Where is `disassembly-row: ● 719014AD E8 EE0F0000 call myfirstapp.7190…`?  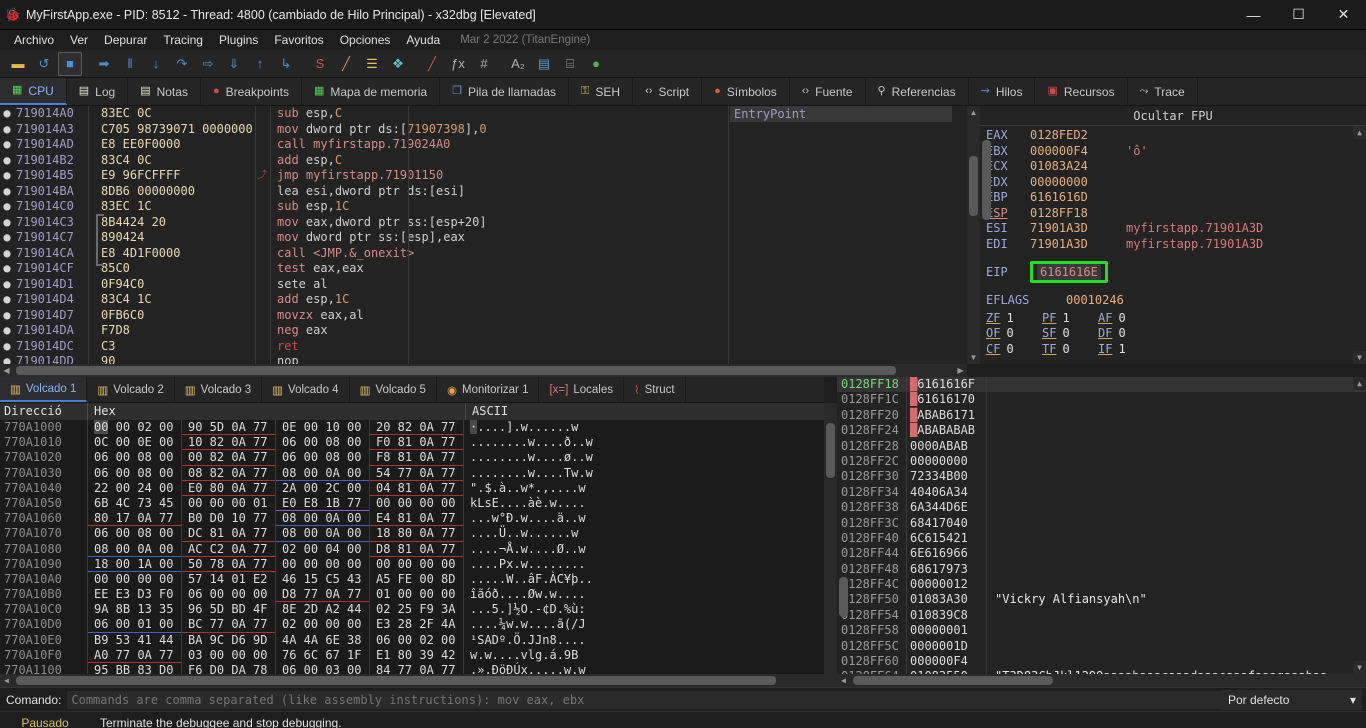
disassembly-row: ● 719014AD E8 EE0F0000 call myfirstapp.7190… is located at coordinates (483, 145).